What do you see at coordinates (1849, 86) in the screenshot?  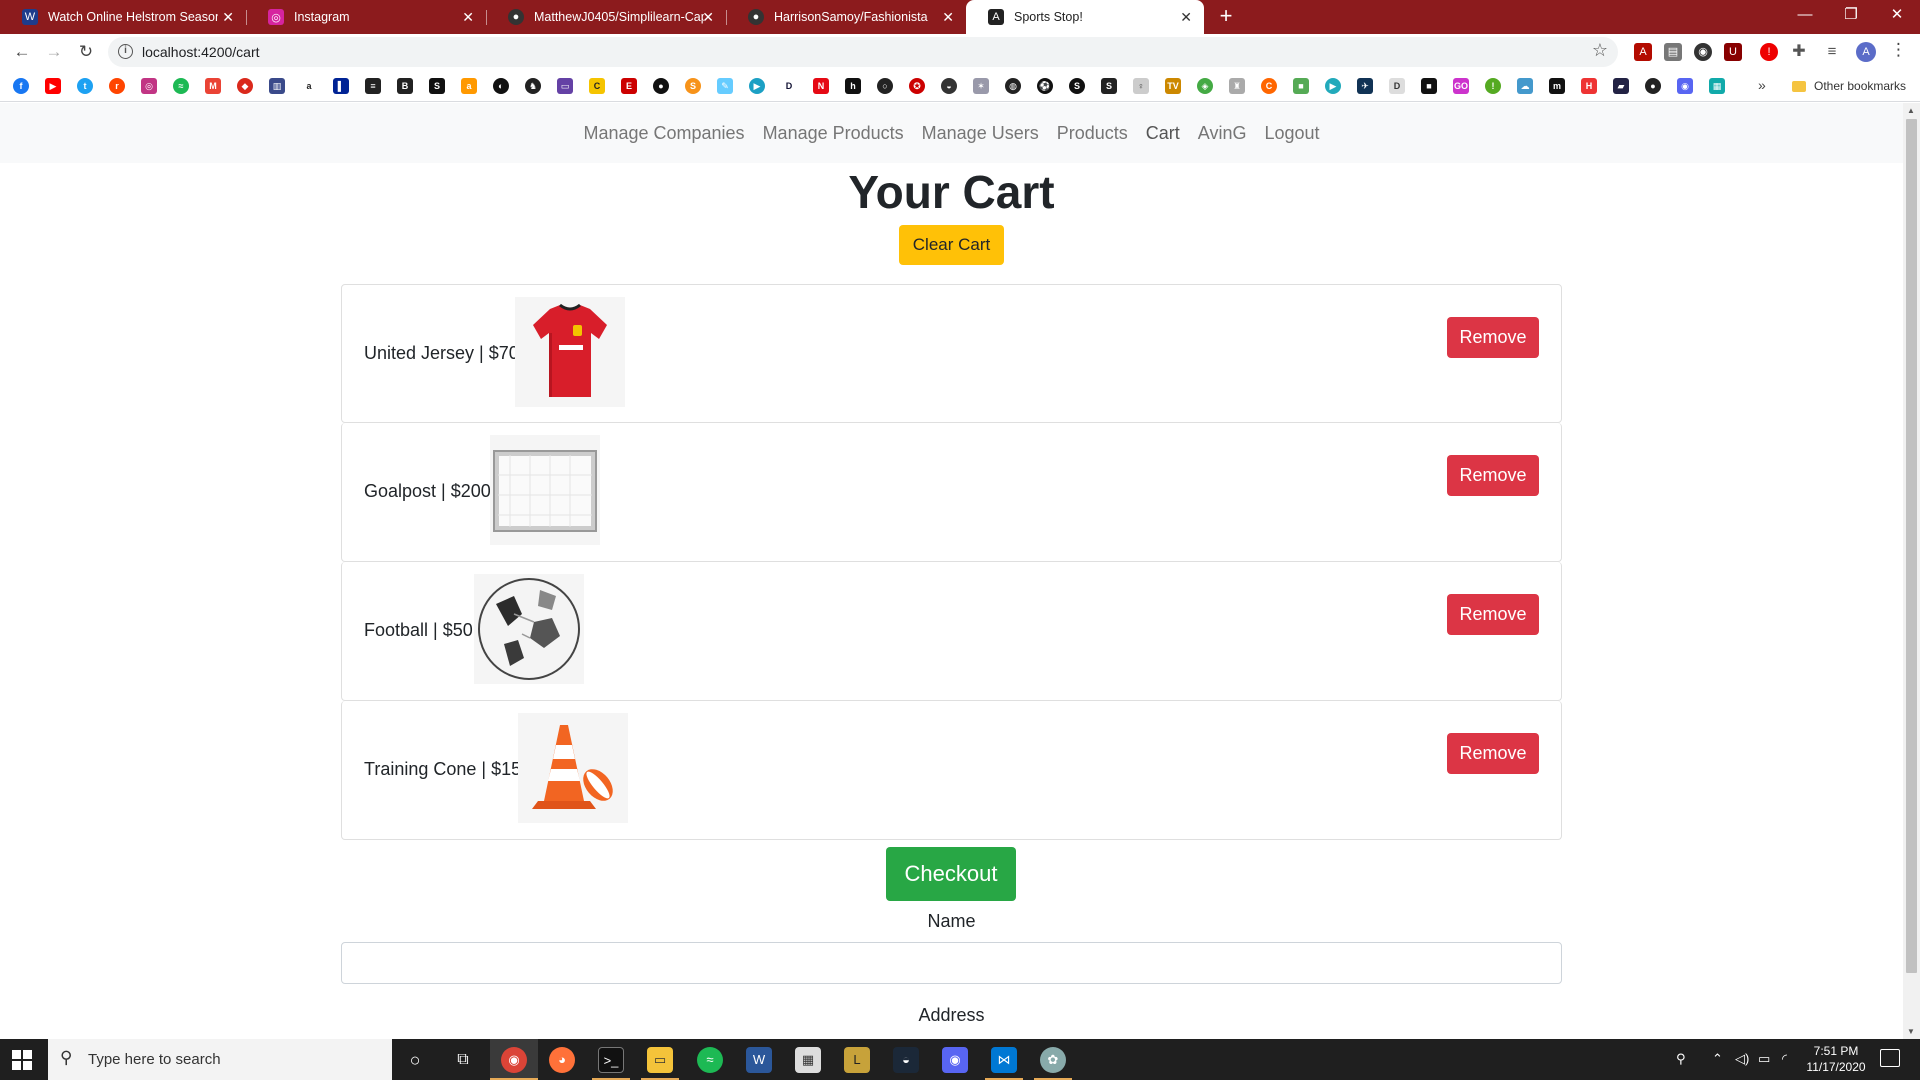 I see `other-bookmarks: Other bookmarks` at bounding box center [1849, 86].